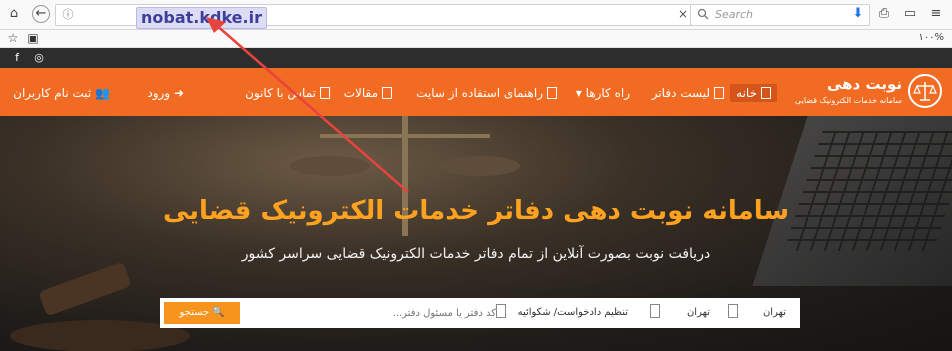 This screenshot has height=351, width=952. I want to click on nav-login: ➜ ورود, so click(165, 93).